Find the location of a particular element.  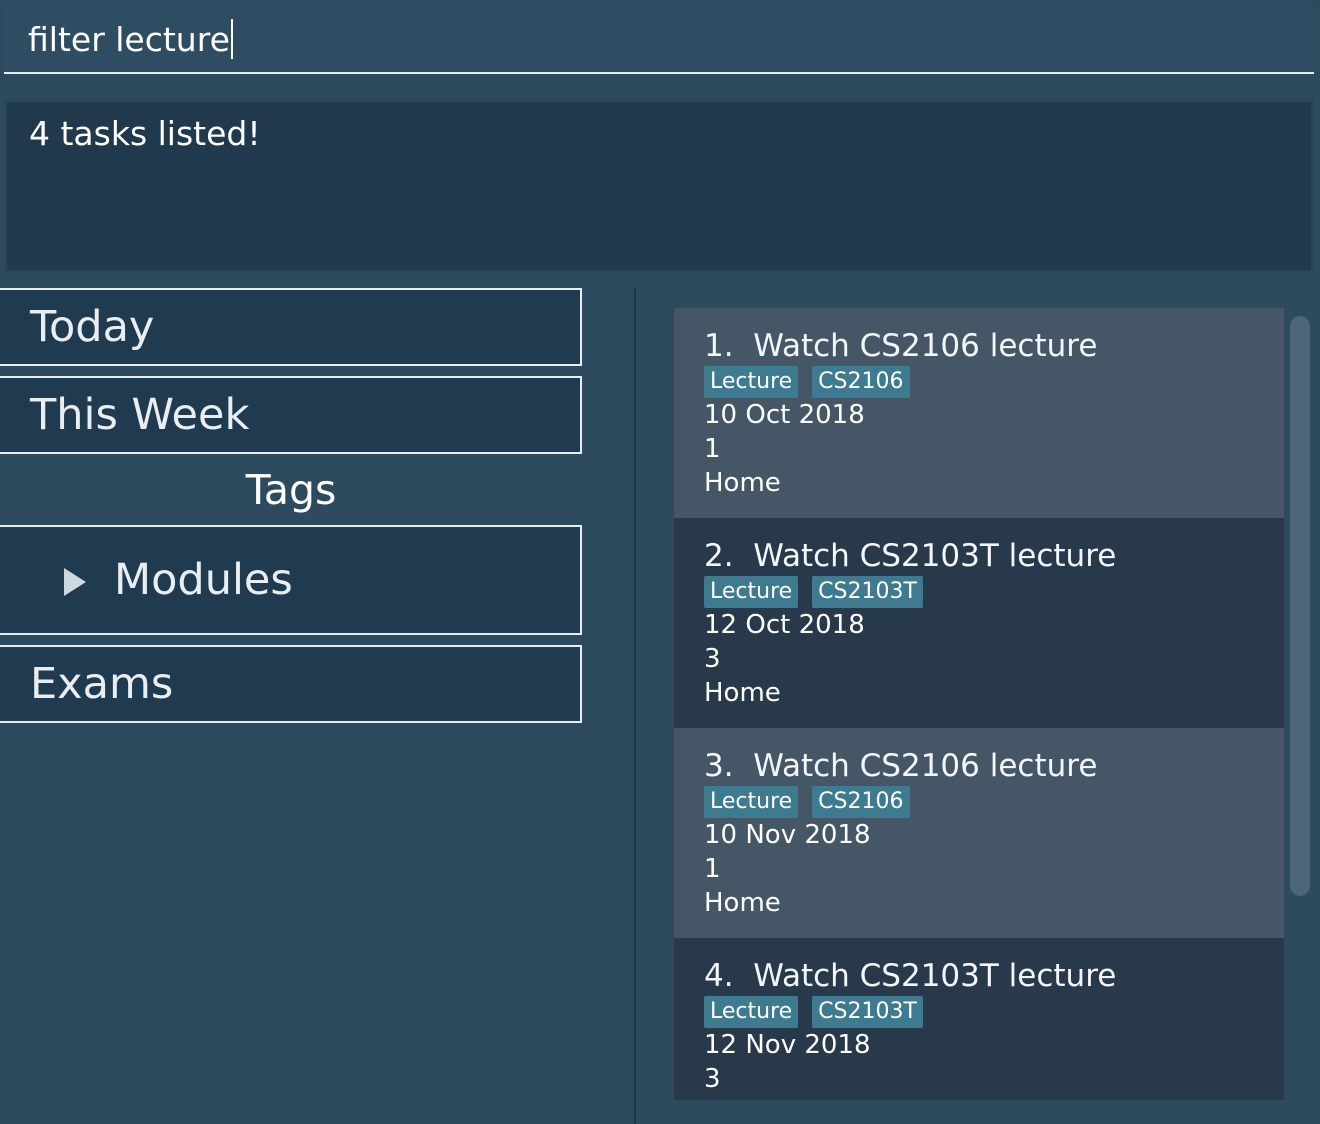

command-box: filter lecture is located at coordinates (659, 39).